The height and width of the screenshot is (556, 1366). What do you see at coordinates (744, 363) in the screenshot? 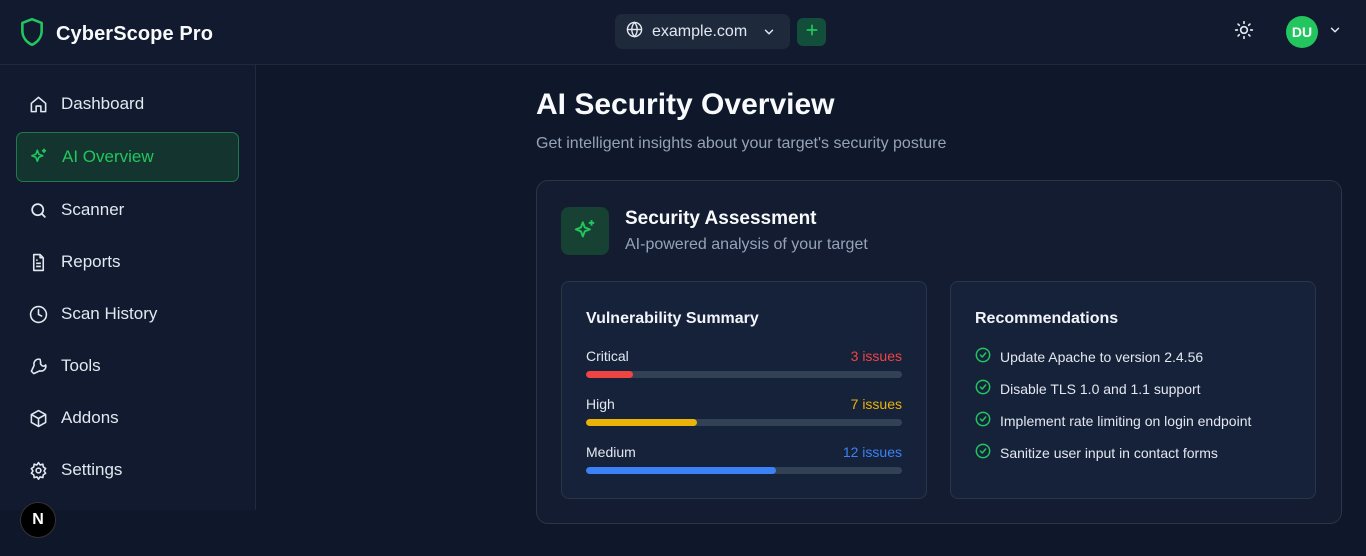
I see `vuln-row-critical: Critical 3 issues` at bounding box center [744, 363].